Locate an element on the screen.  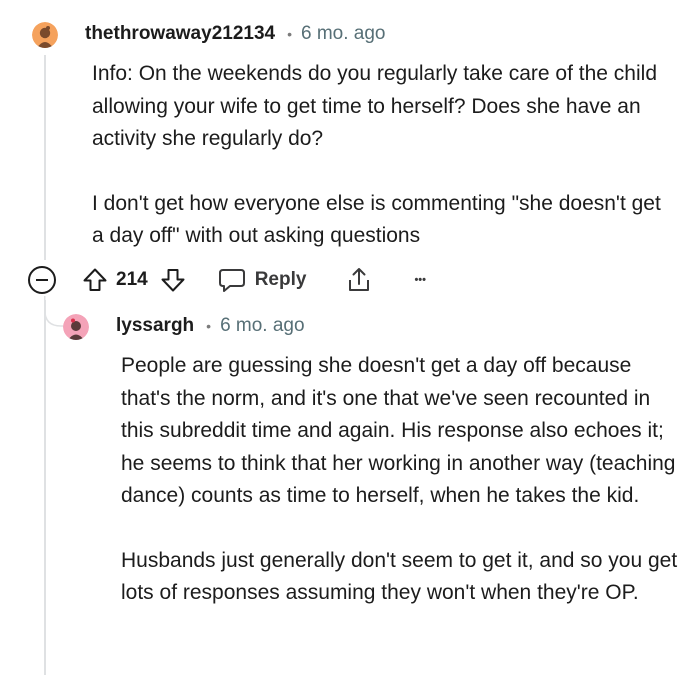
collapse-button is located at coordinates (42, 280).